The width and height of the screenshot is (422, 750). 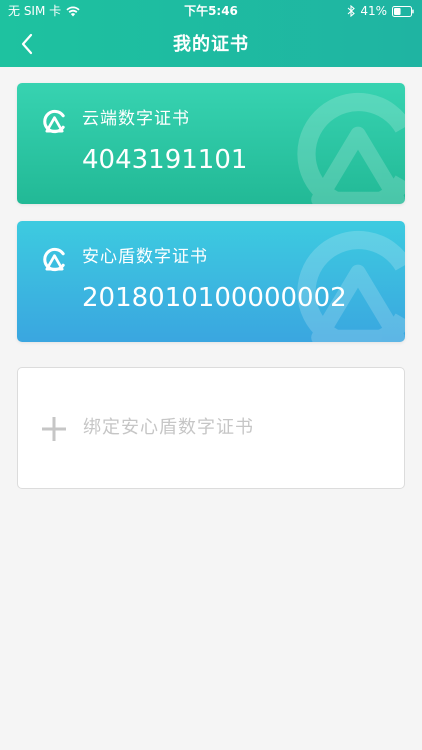 What do you see at coordinates (351, 11) in the screenshot?
I see `bluetooth-icon` at bounding box center [351, 11].